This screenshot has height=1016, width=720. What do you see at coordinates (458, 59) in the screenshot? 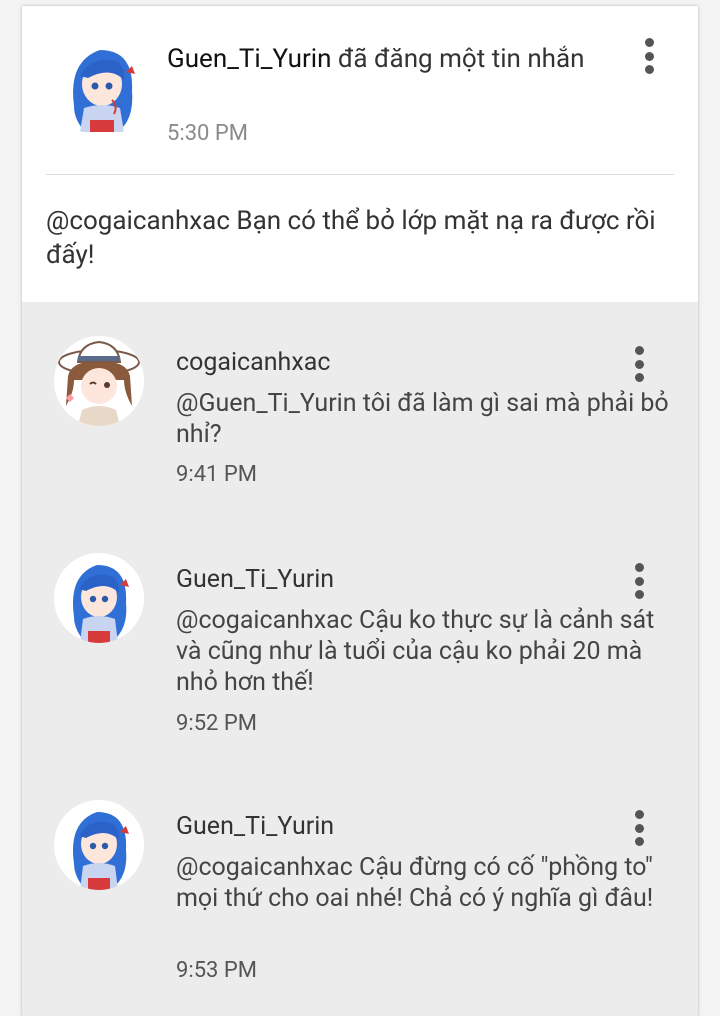
I see `post-action: đã đăng một tin nhắn` at bounding box center [458, 59].